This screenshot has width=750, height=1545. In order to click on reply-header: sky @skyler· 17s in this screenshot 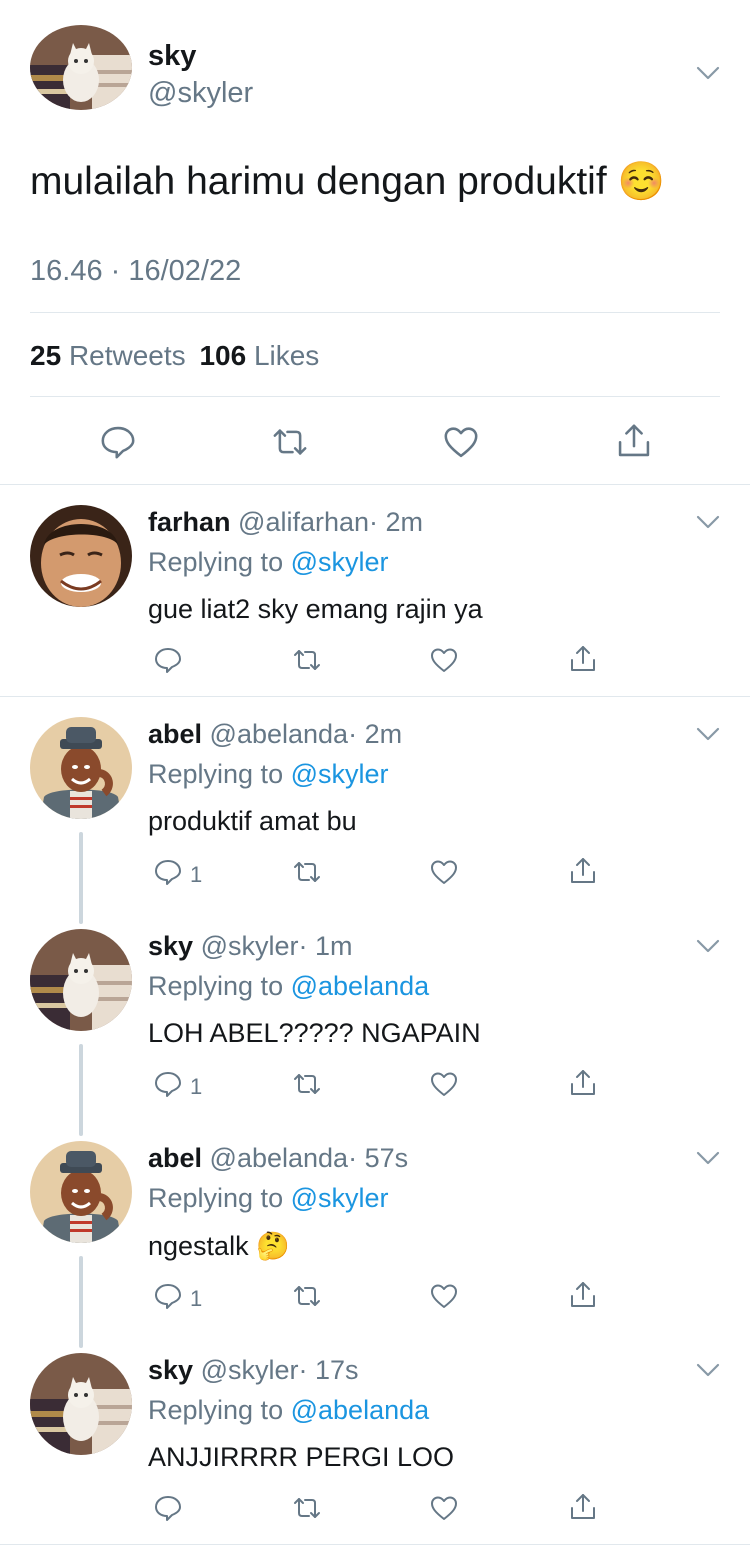, I will do `click(253, 1370)`.